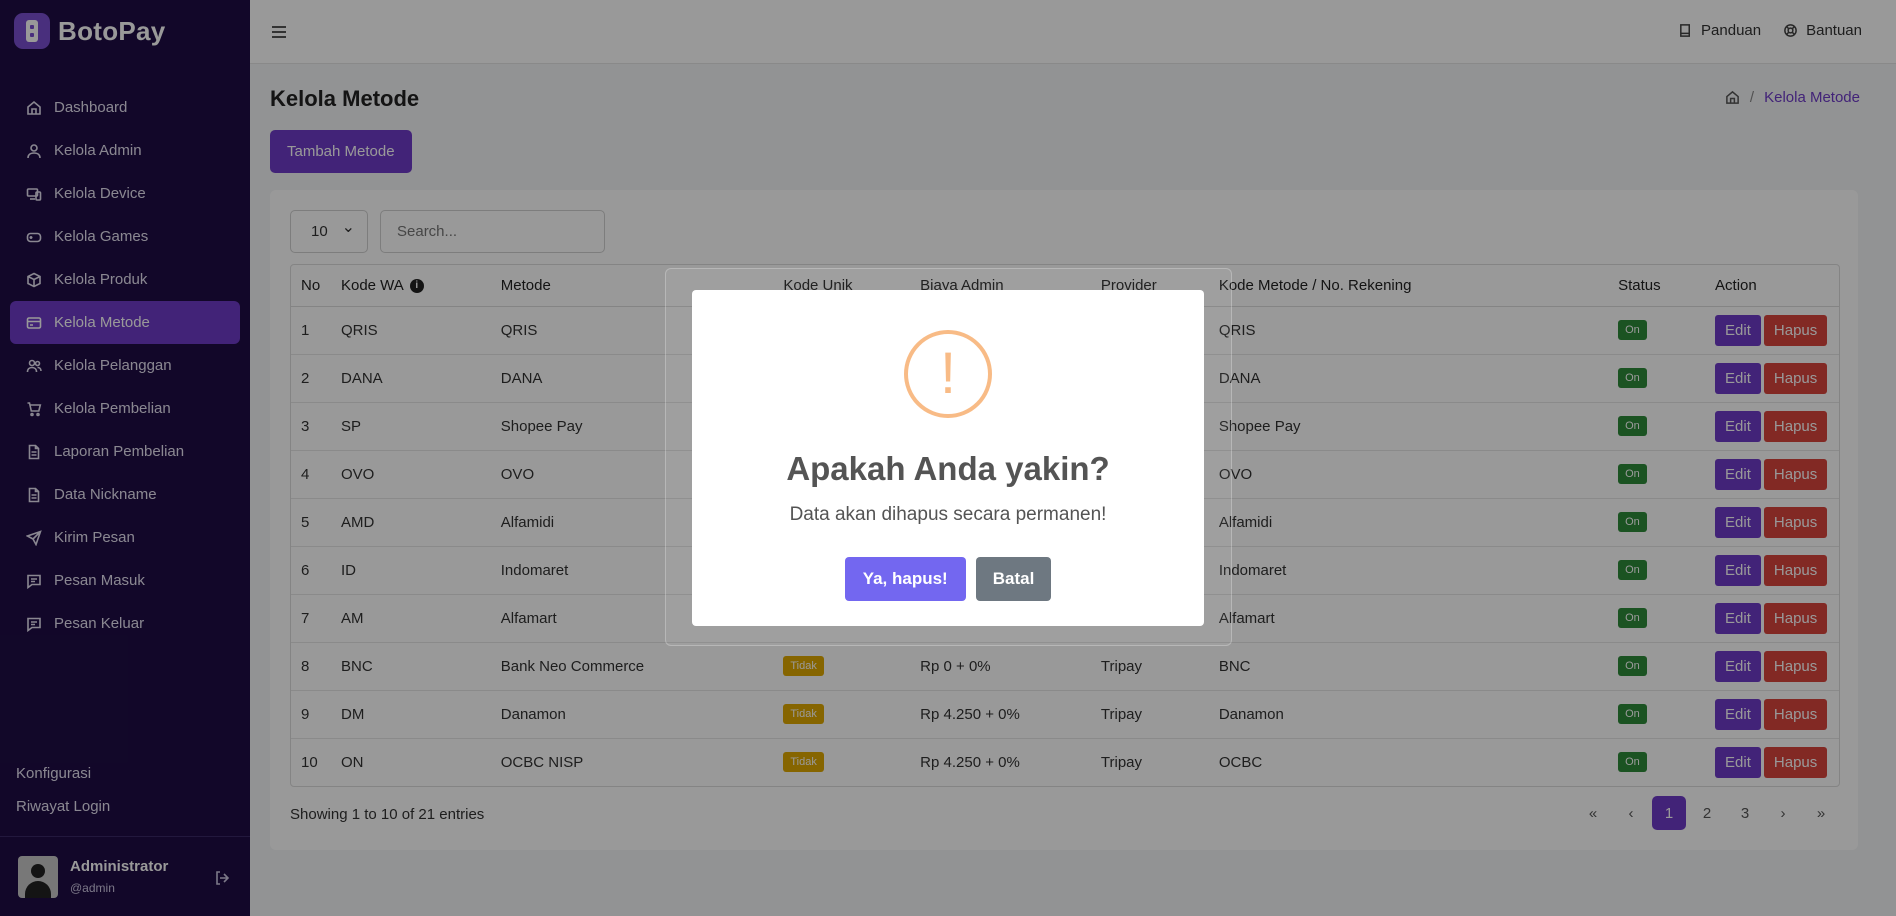 The image size is (1896, 916). I want to click on warning-icon: !, so click(948, 374).